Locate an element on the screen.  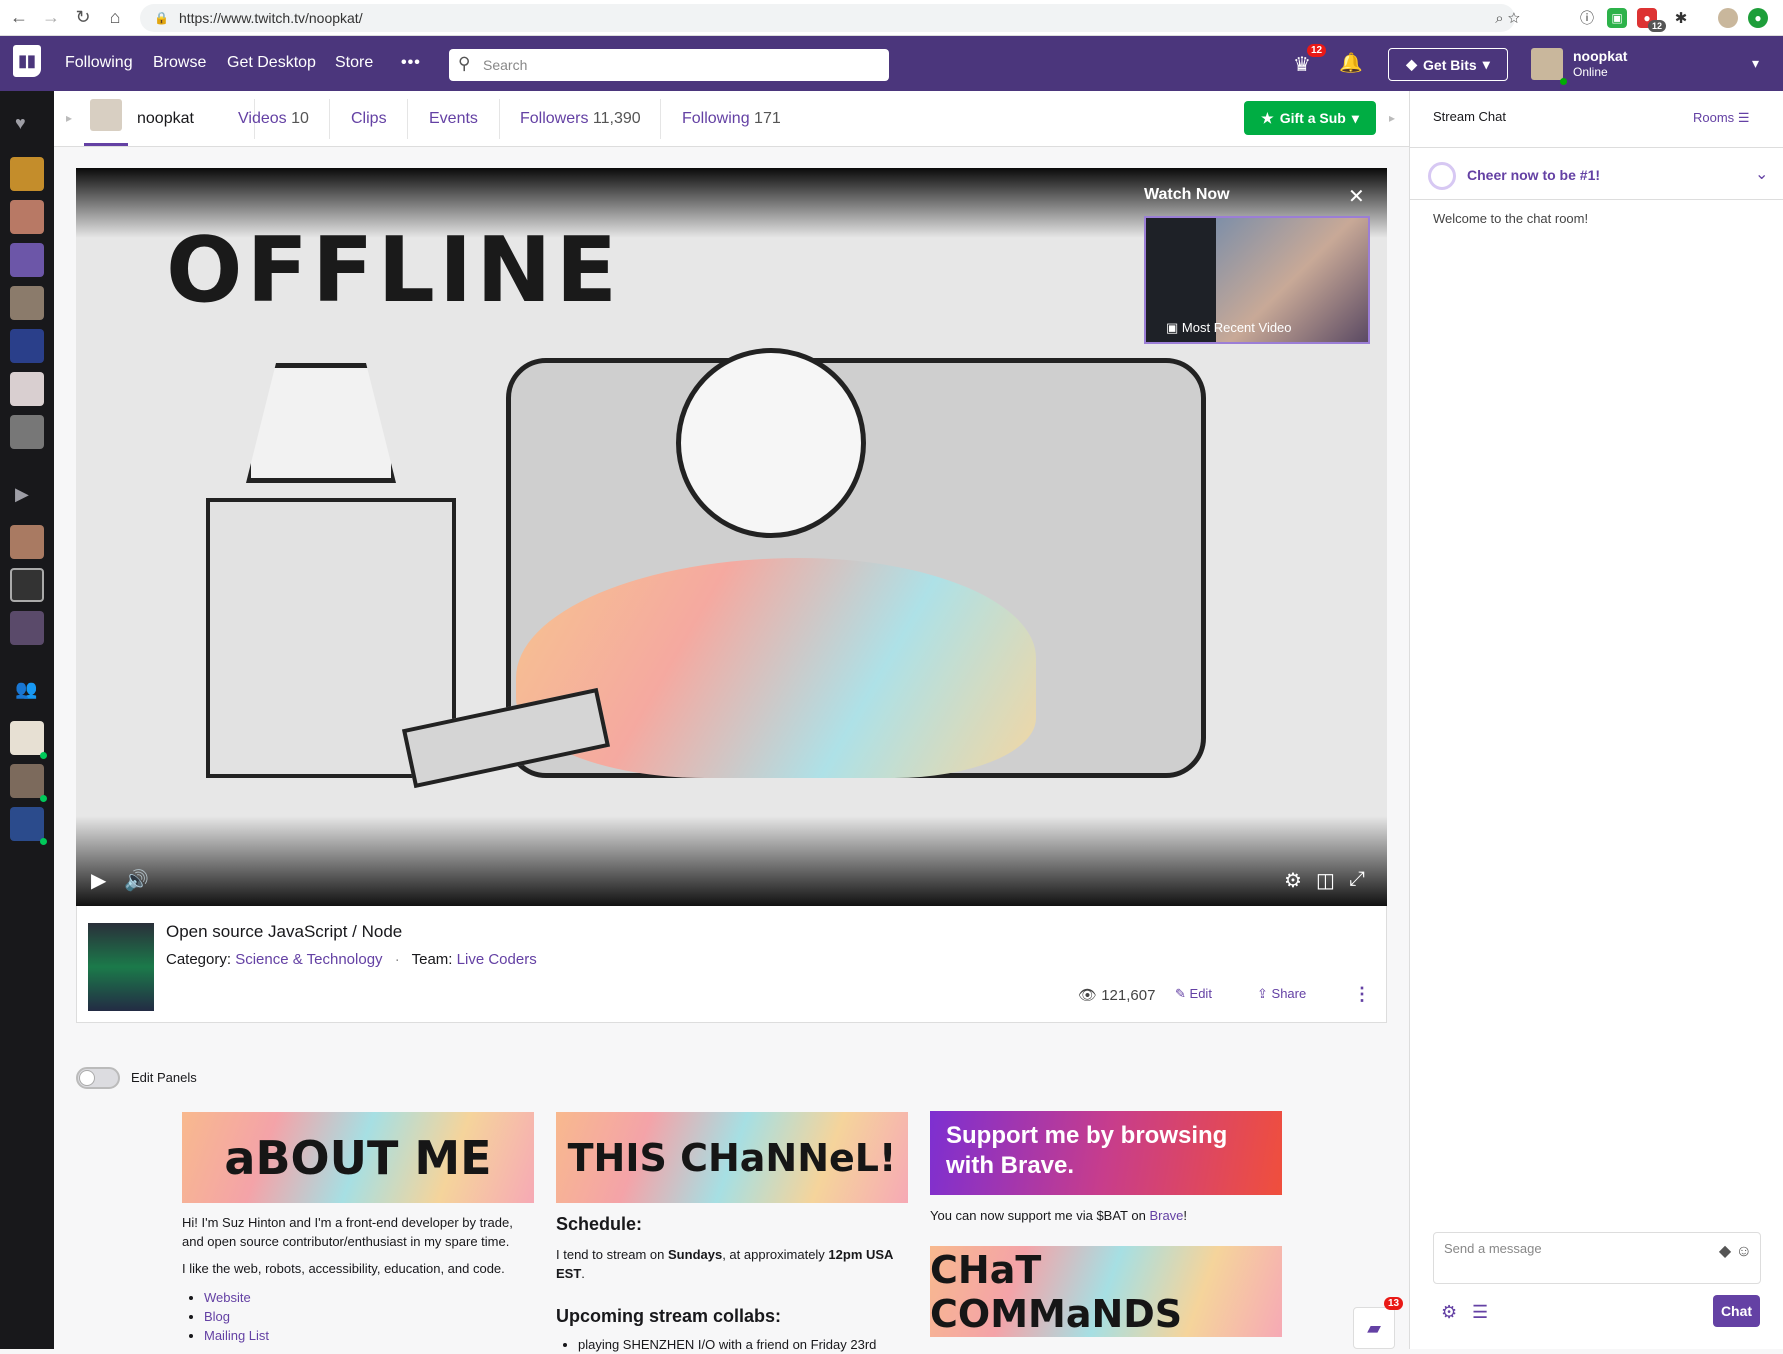
user-status: Online is located at coordinates (1590, 72).